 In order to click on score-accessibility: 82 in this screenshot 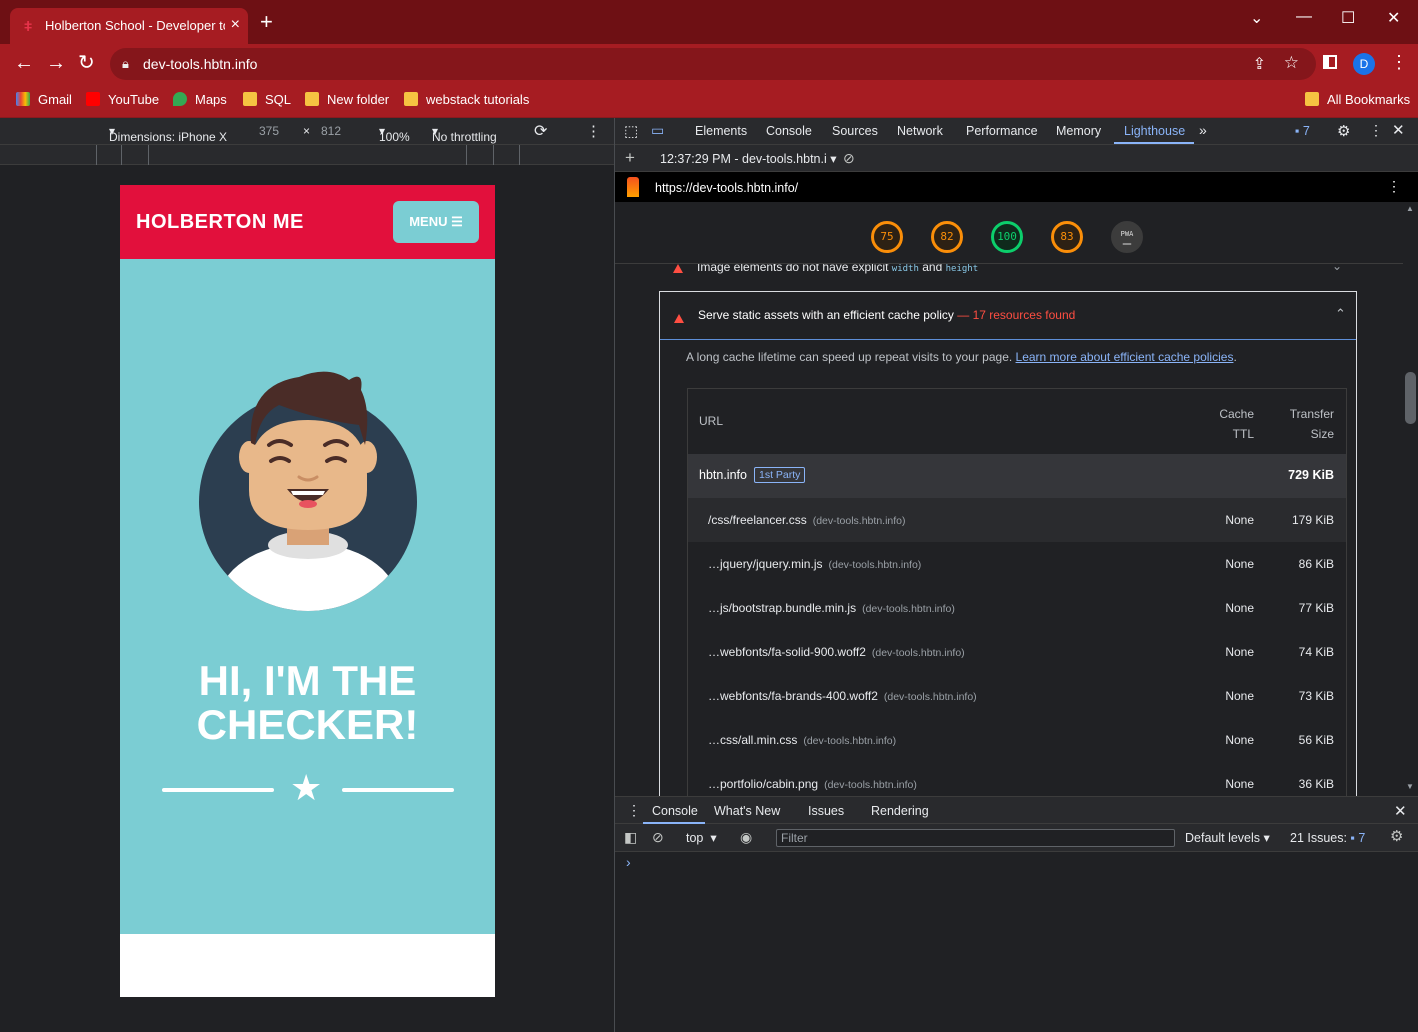, I will do `click(947, 237)`.